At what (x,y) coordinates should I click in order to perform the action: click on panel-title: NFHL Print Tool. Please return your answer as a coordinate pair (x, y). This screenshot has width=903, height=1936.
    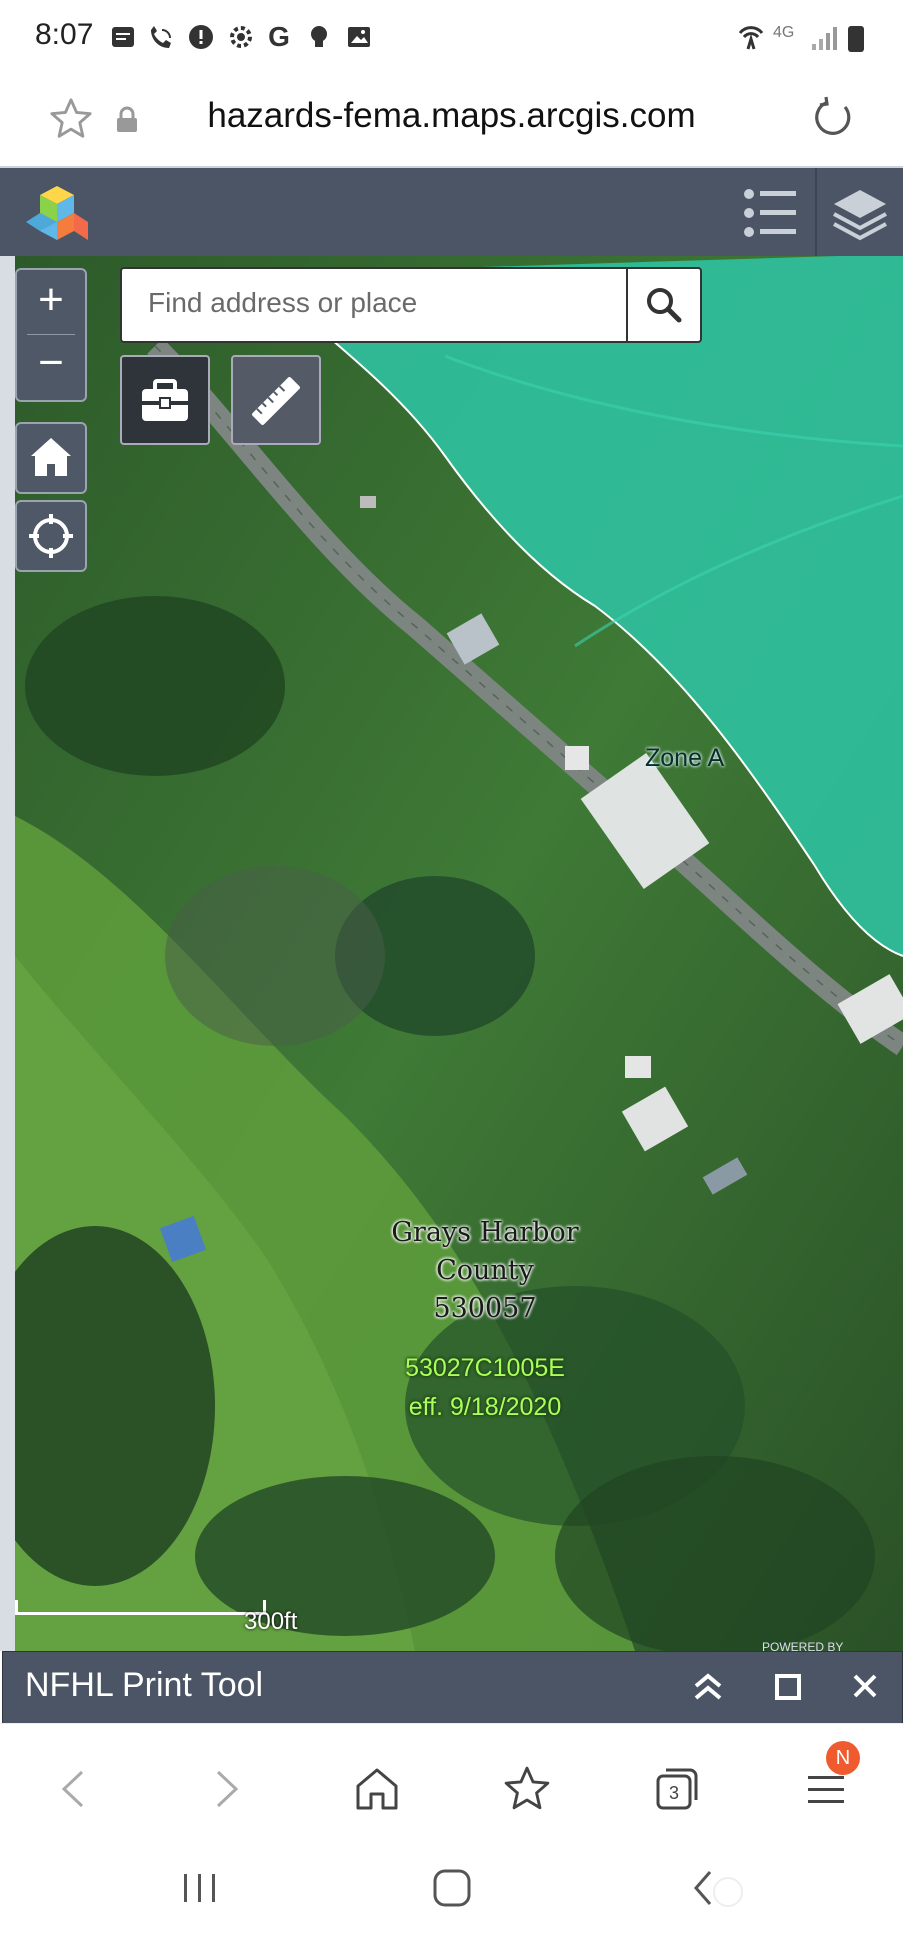
    Looking at the image, I should click on (144, 1685).